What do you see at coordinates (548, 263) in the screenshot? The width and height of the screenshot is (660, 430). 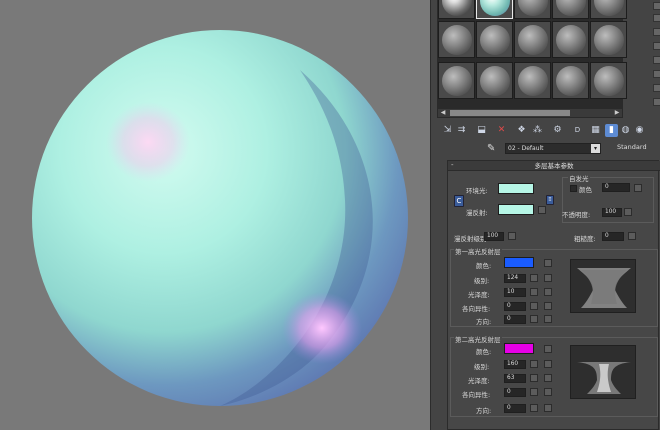 I see `spec1-color-map-button` at bounding box center [548, 263].